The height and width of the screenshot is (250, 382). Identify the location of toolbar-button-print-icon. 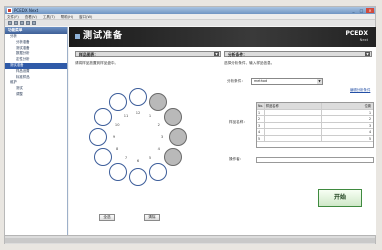
(28, 23).